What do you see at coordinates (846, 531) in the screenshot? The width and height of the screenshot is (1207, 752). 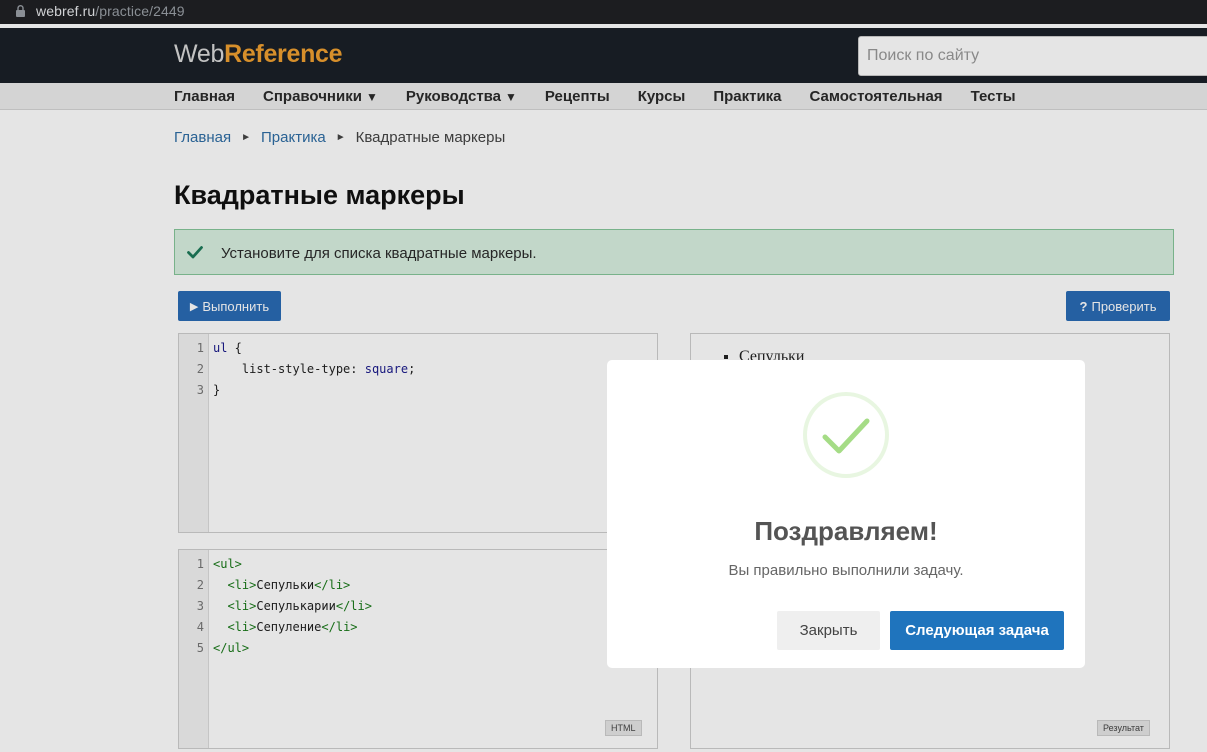 I see `dialog-title: Поздравляем!` at bounding box center [846, 531].